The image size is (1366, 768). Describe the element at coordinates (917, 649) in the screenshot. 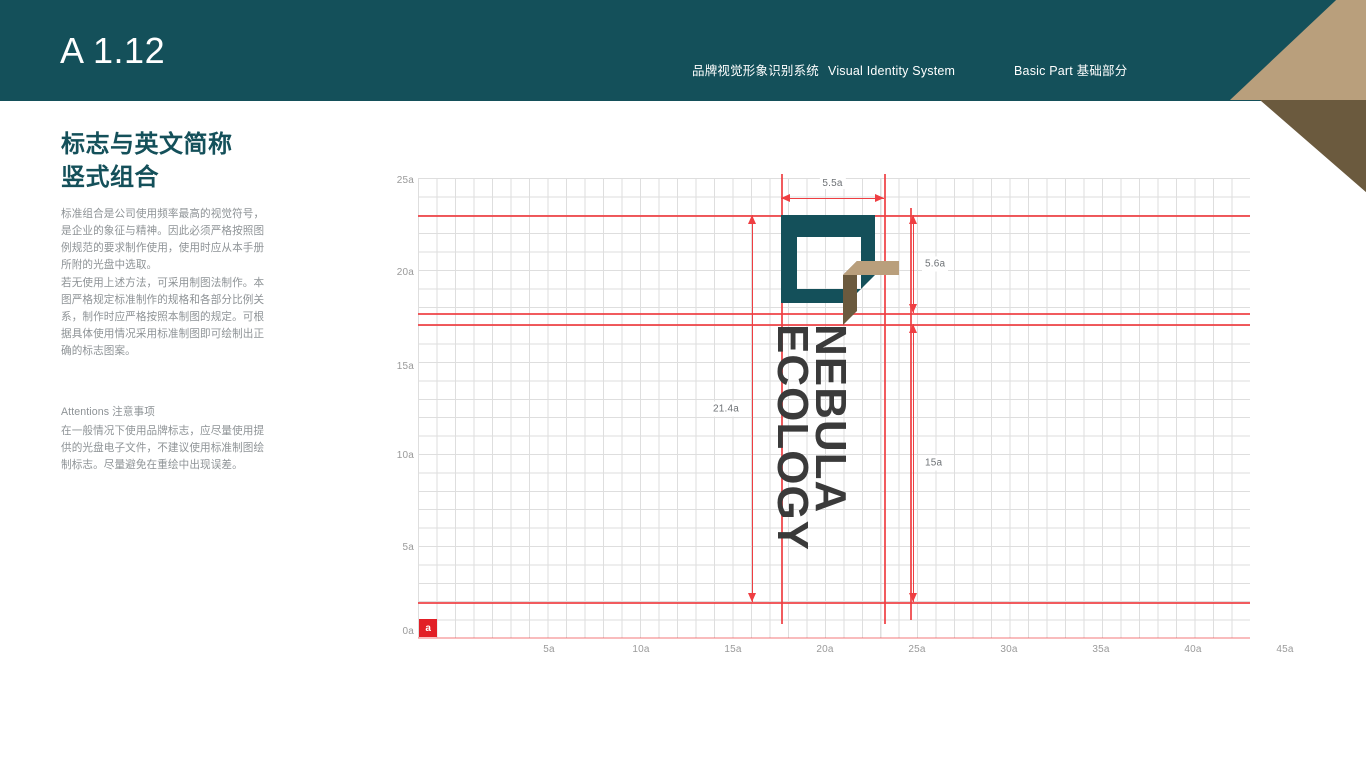

I see `x-axis-label: 25a` at that location.